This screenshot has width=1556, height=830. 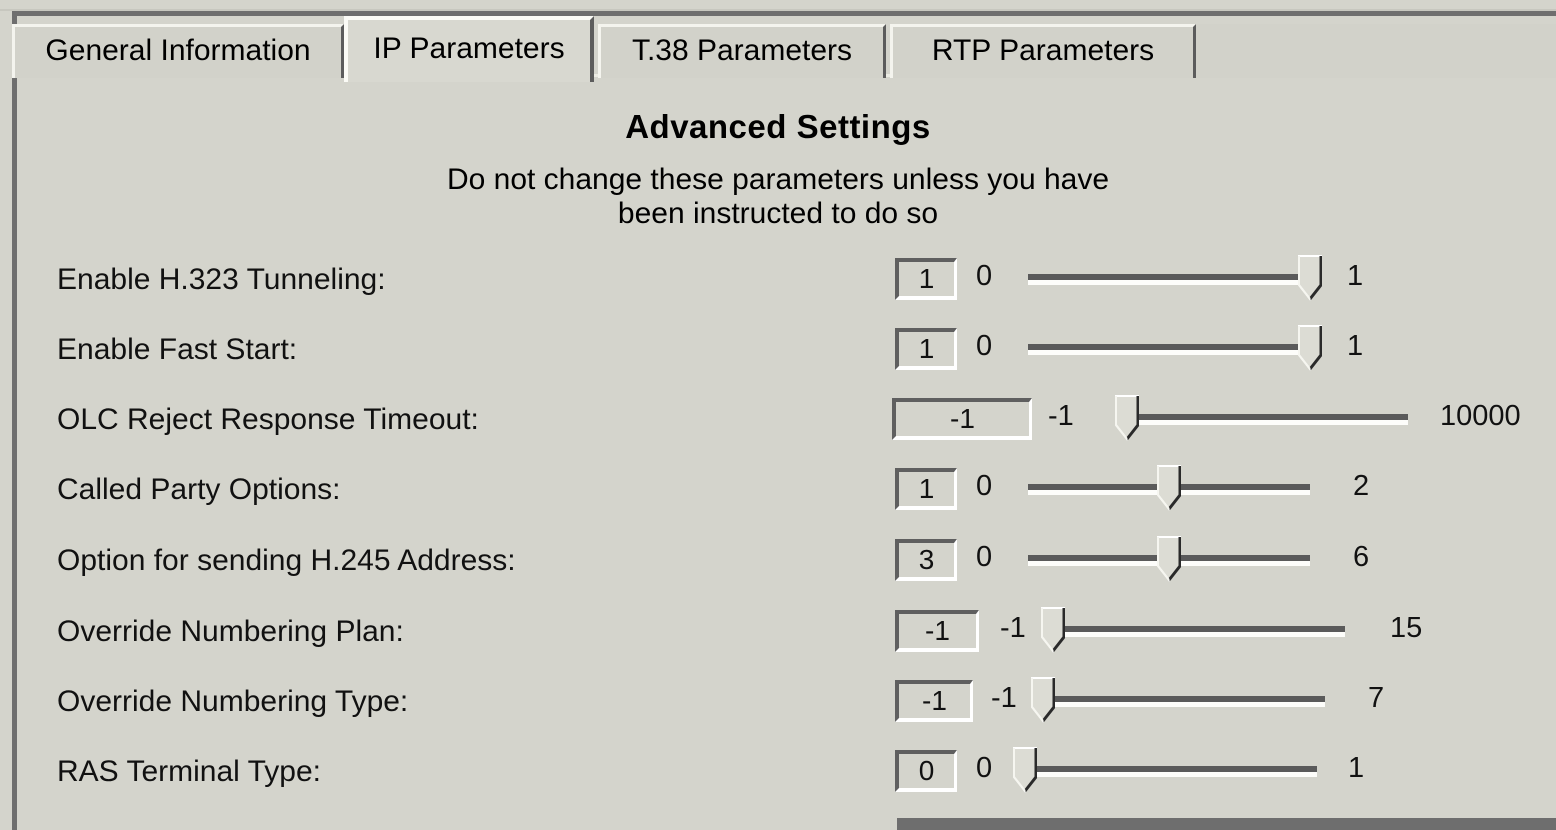 I want to click on bottom-panel-fill, so click(x=457, y=824).